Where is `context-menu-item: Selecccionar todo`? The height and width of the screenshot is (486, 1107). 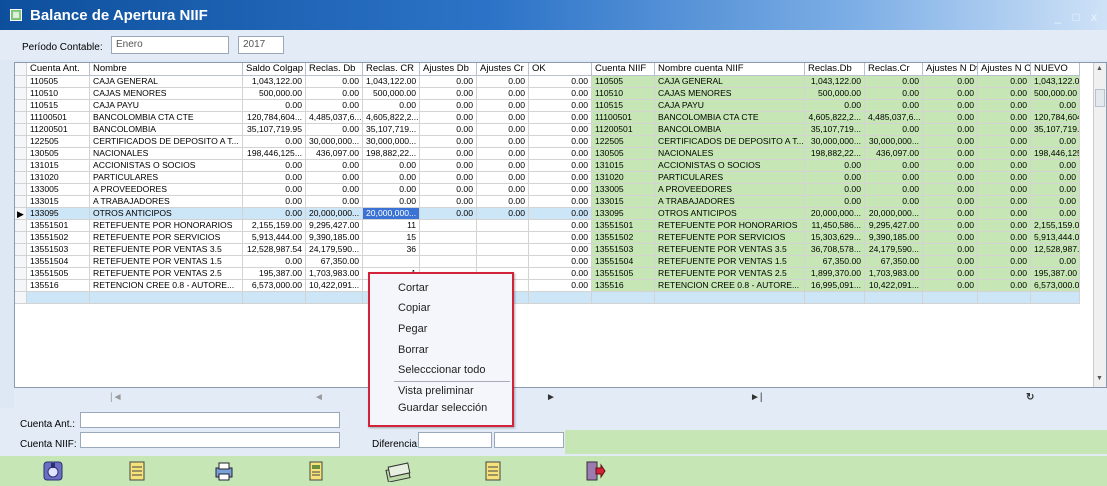
context-menu-item: Selecccionar todo is located at coordinates (441, 370).